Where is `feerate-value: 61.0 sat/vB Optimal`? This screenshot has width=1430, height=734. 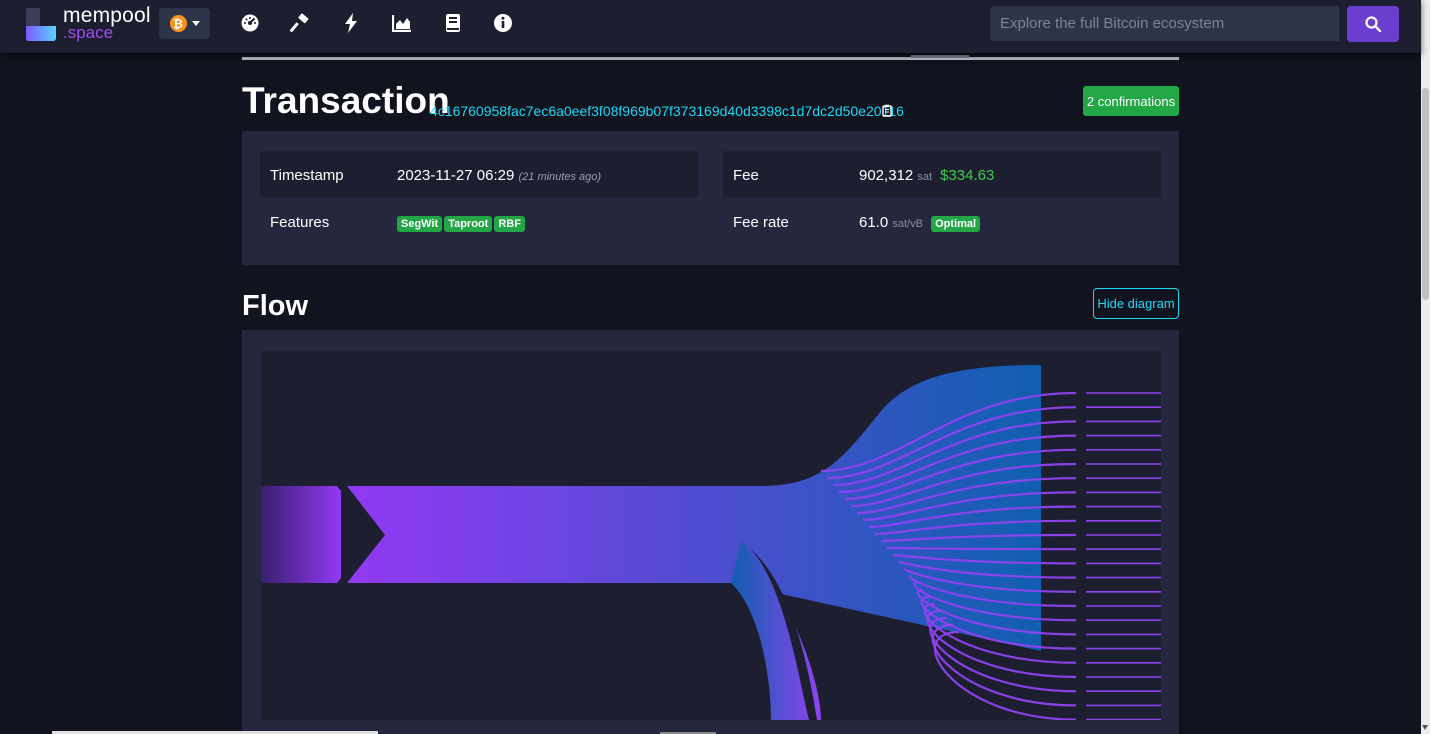 feerate-value: 61.0 sat/vB Optimal is located at coordinates (920, 223).